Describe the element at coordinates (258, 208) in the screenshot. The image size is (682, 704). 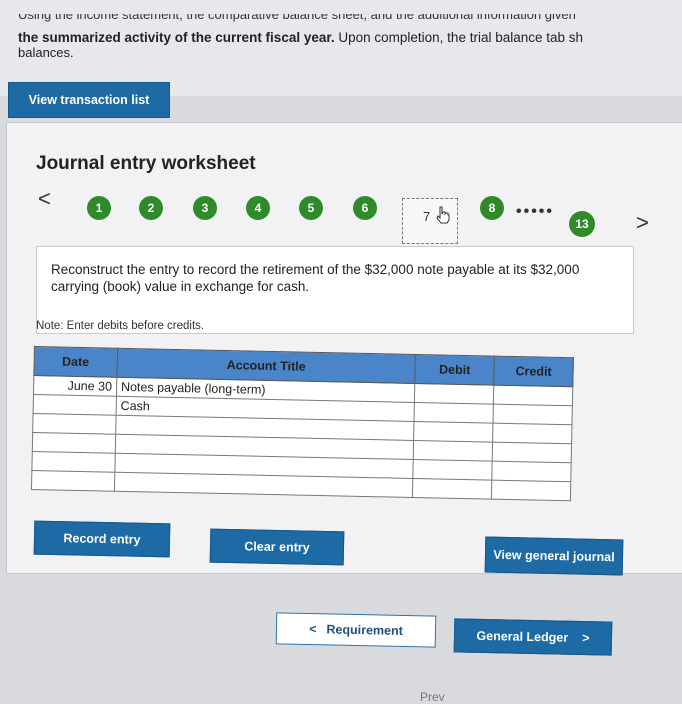
I see `step-4: 4` at that location.